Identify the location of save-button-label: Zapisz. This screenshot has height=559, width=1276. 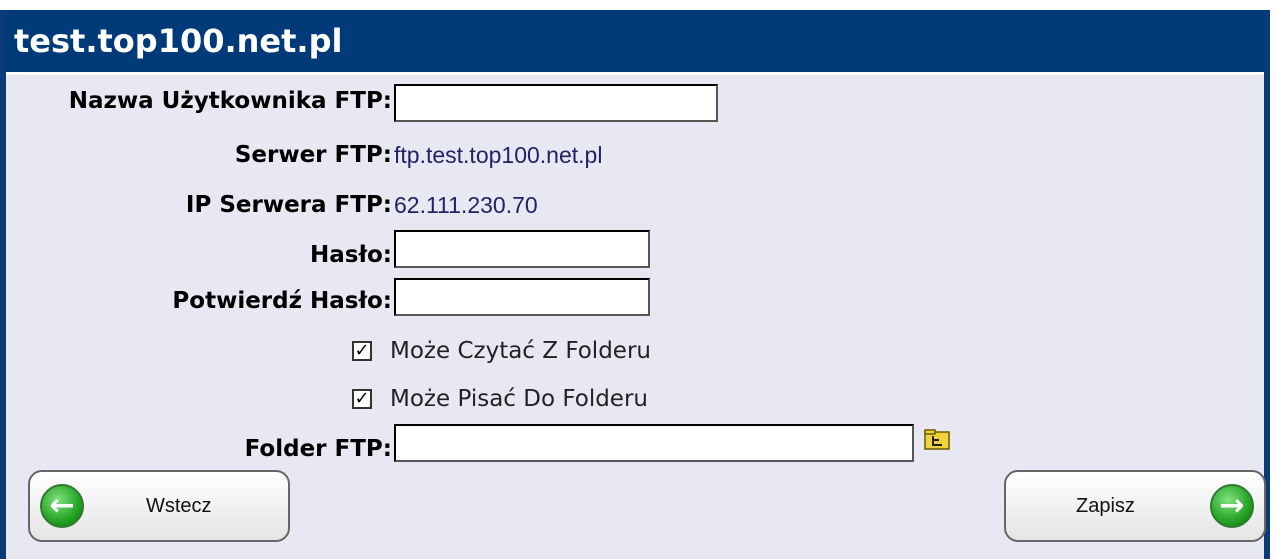
(1105, 505).